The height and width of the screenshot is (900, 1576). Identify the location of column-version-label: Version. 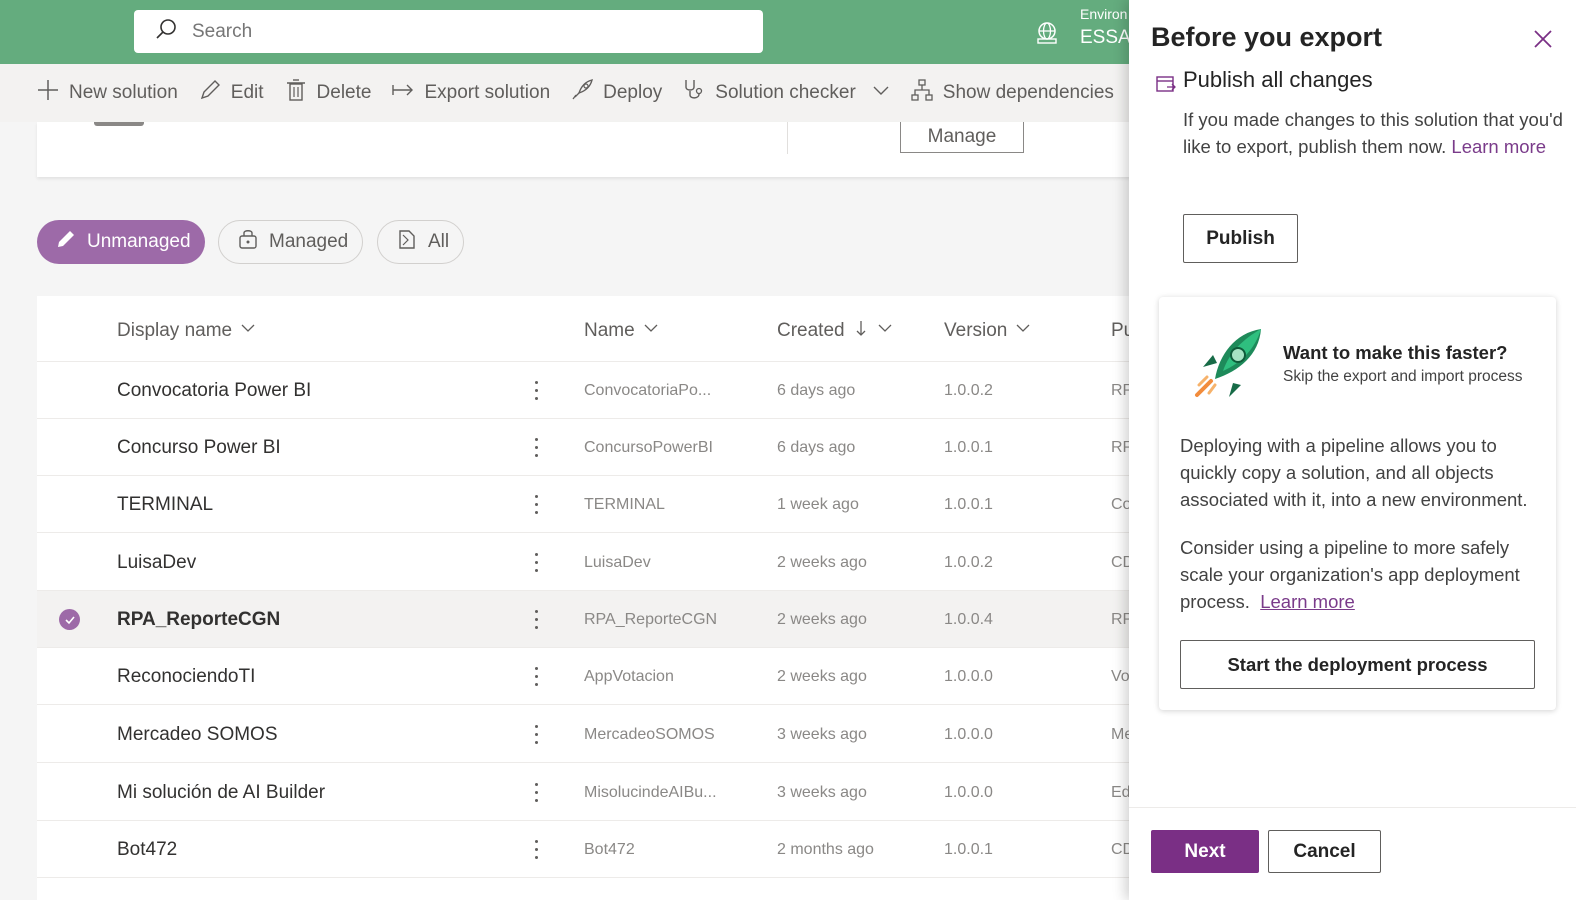
(976, 330).